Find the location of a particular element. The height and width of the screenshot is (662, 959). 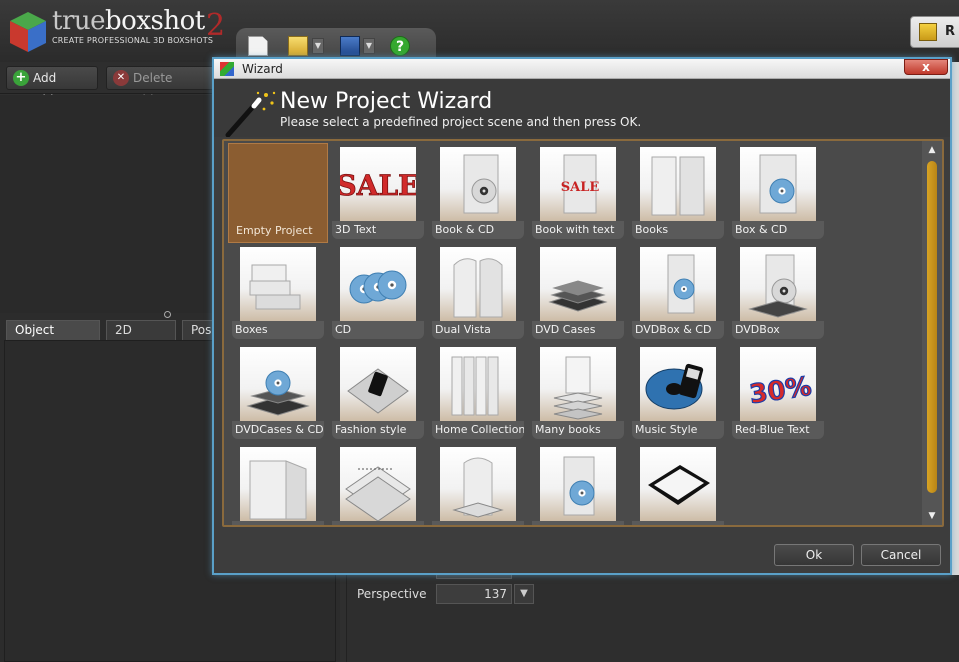

open-dropdown-chevron-icon: ▼ is located at coordinates (318, 46).